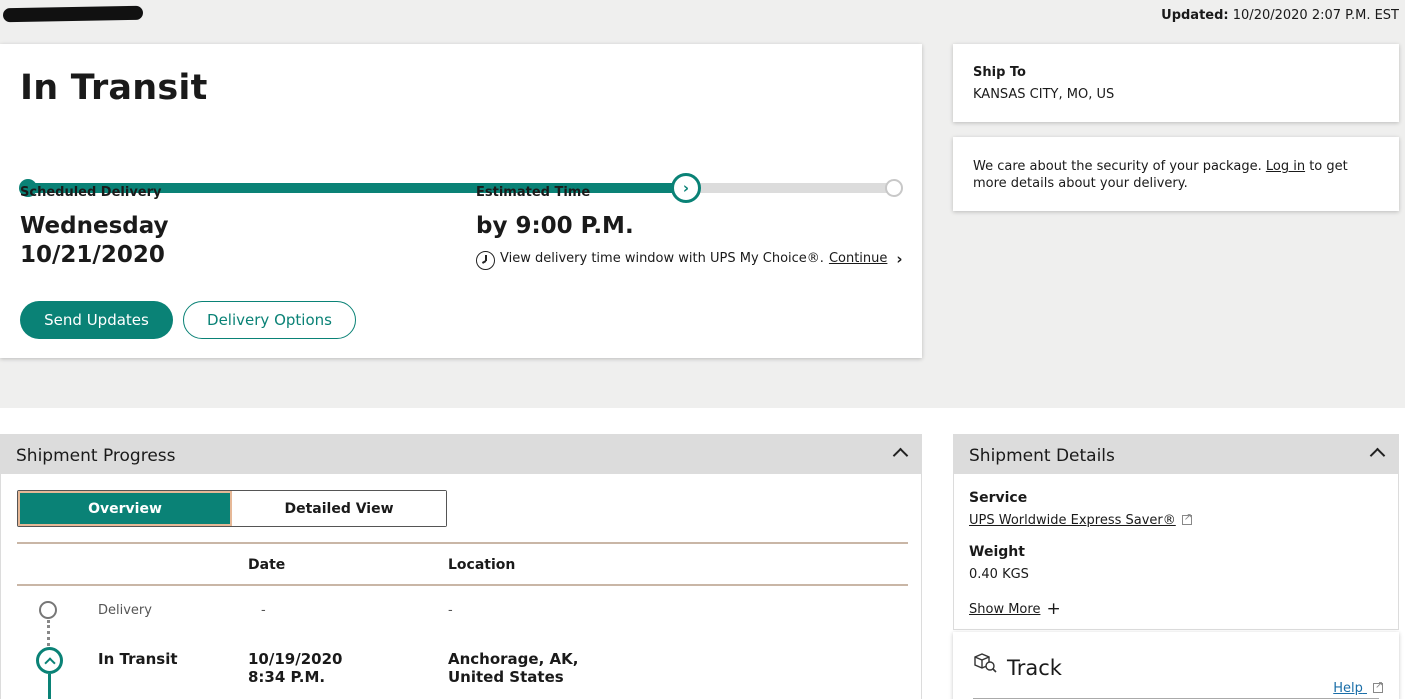  I want to click on log-in-link: Log in, so click(1285, 166).